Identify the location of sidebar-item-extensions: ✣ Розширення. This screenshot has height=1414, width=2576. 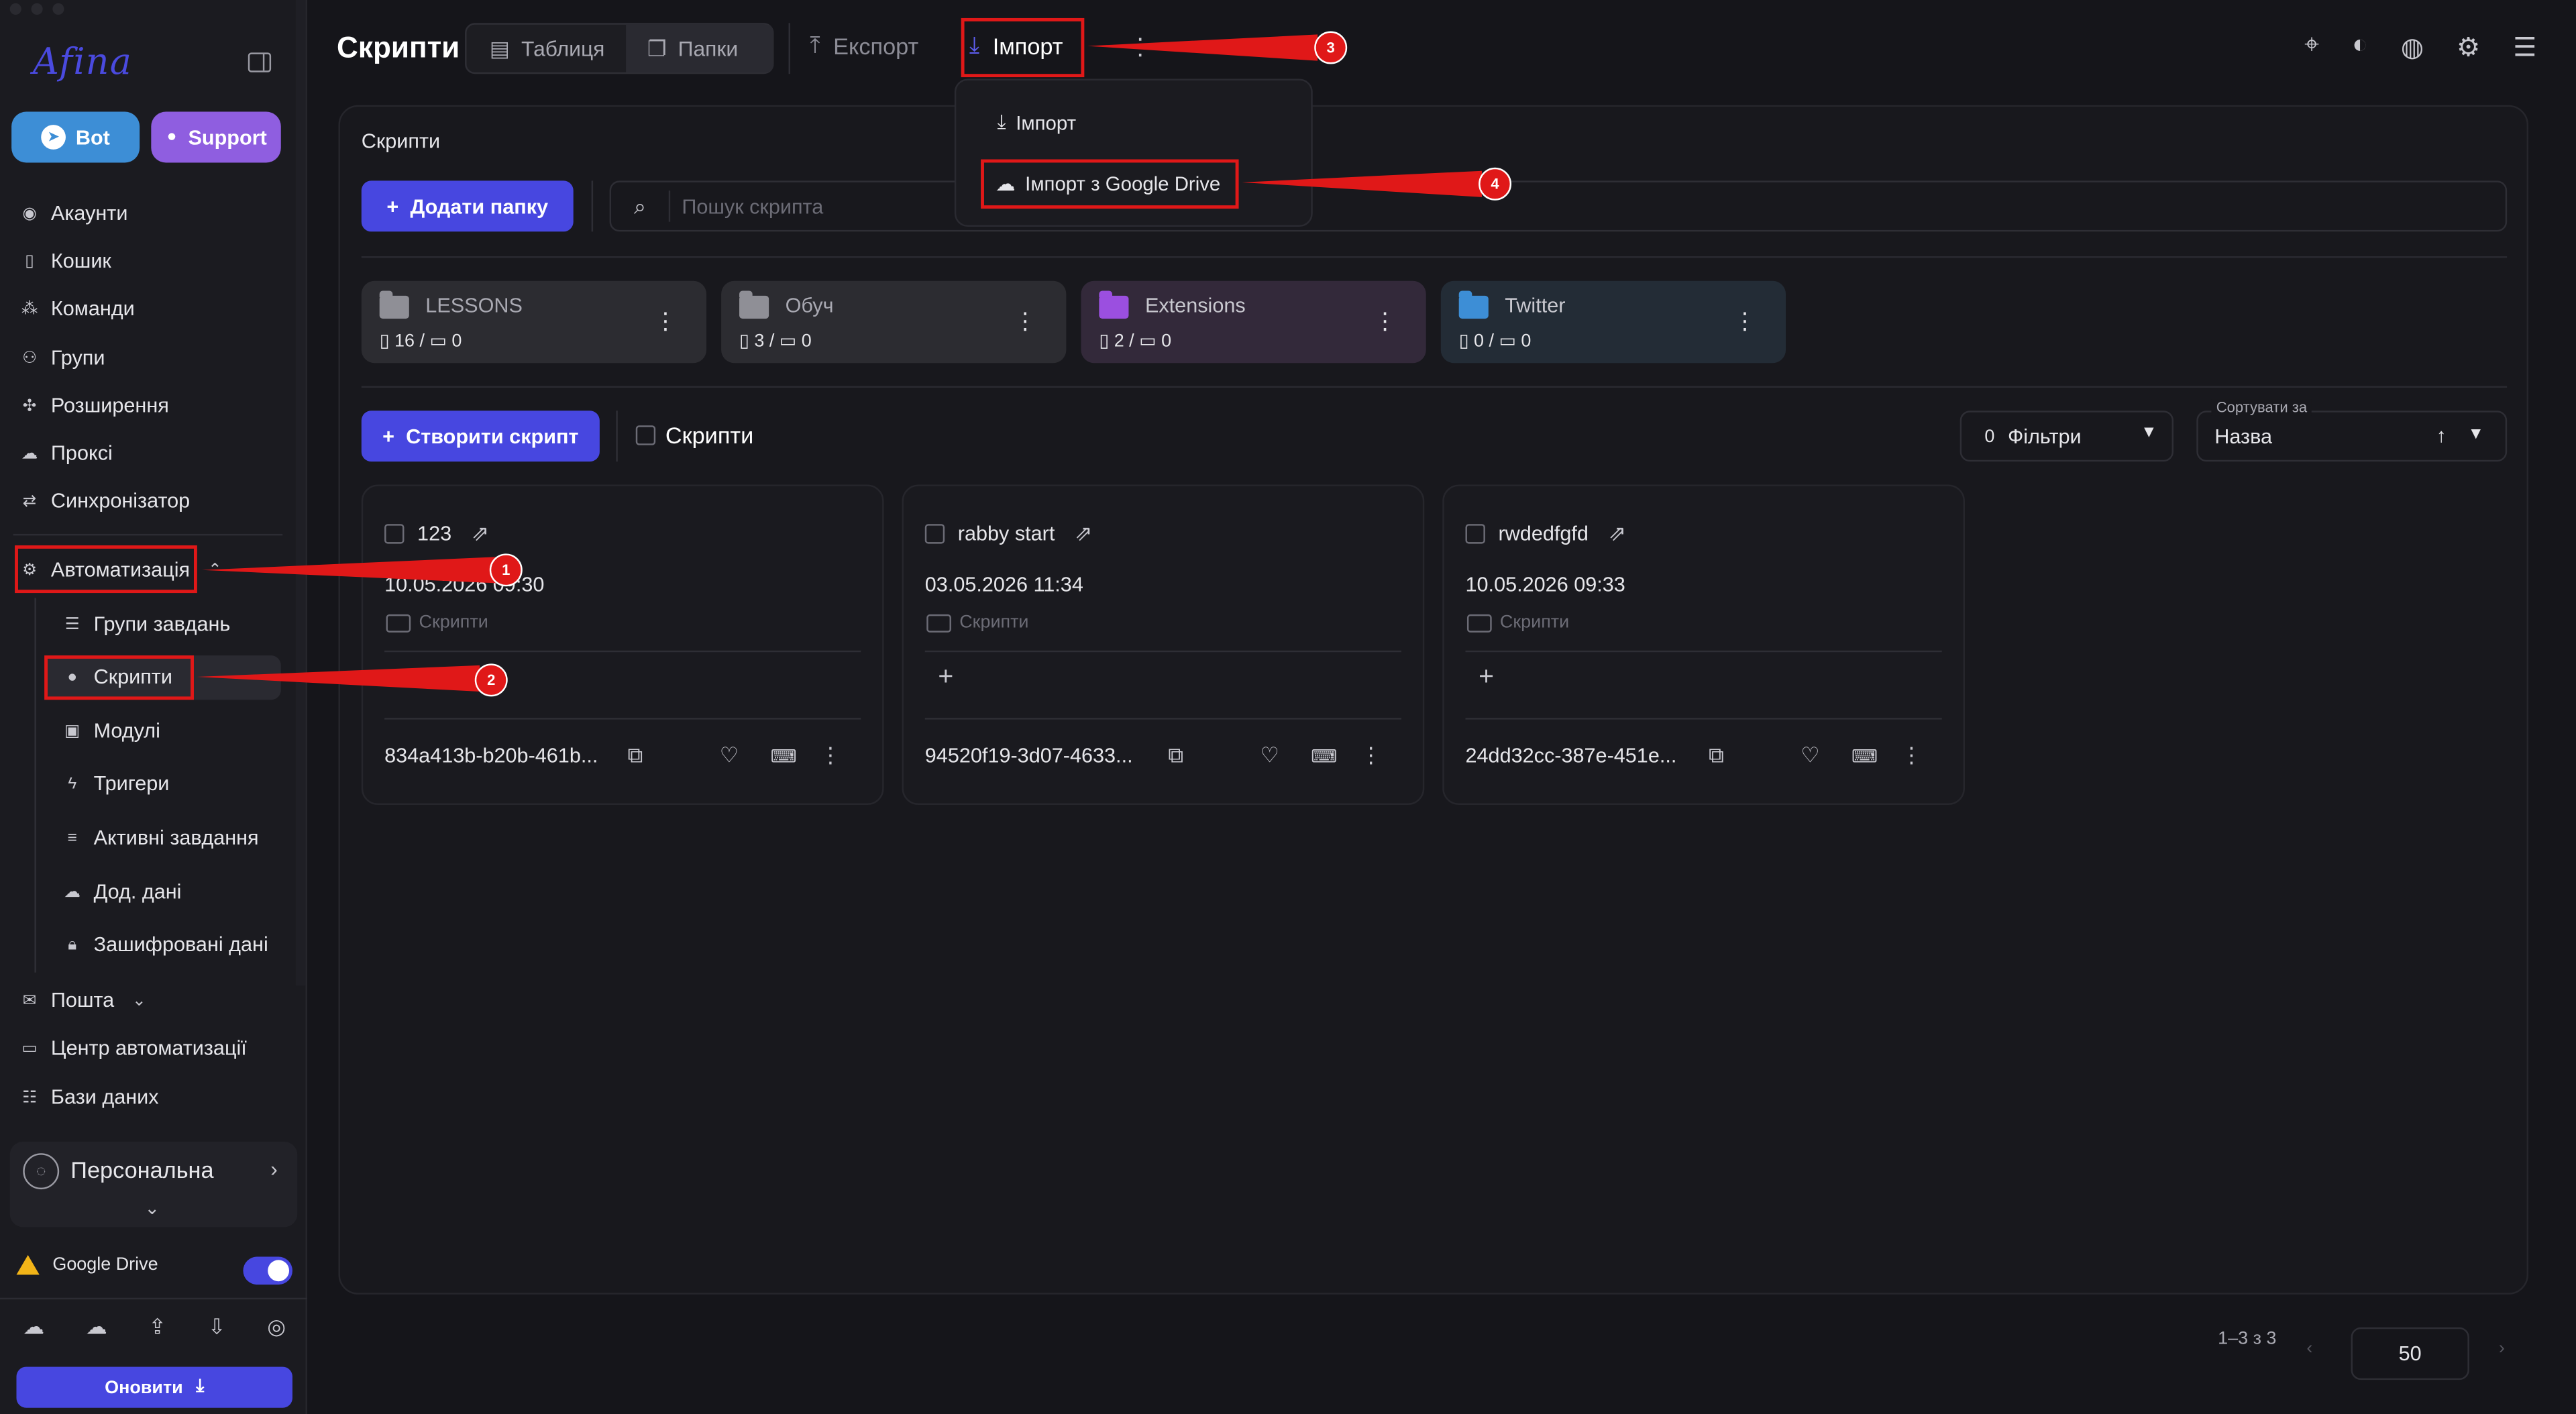
(94, 406).